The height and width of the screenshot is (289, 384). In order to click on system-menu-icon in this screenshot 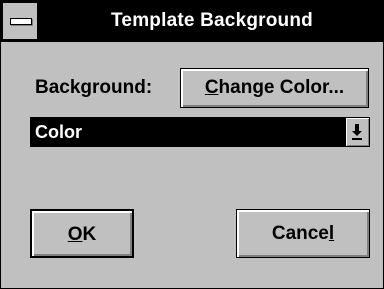, I will do `click(21, 21)`.